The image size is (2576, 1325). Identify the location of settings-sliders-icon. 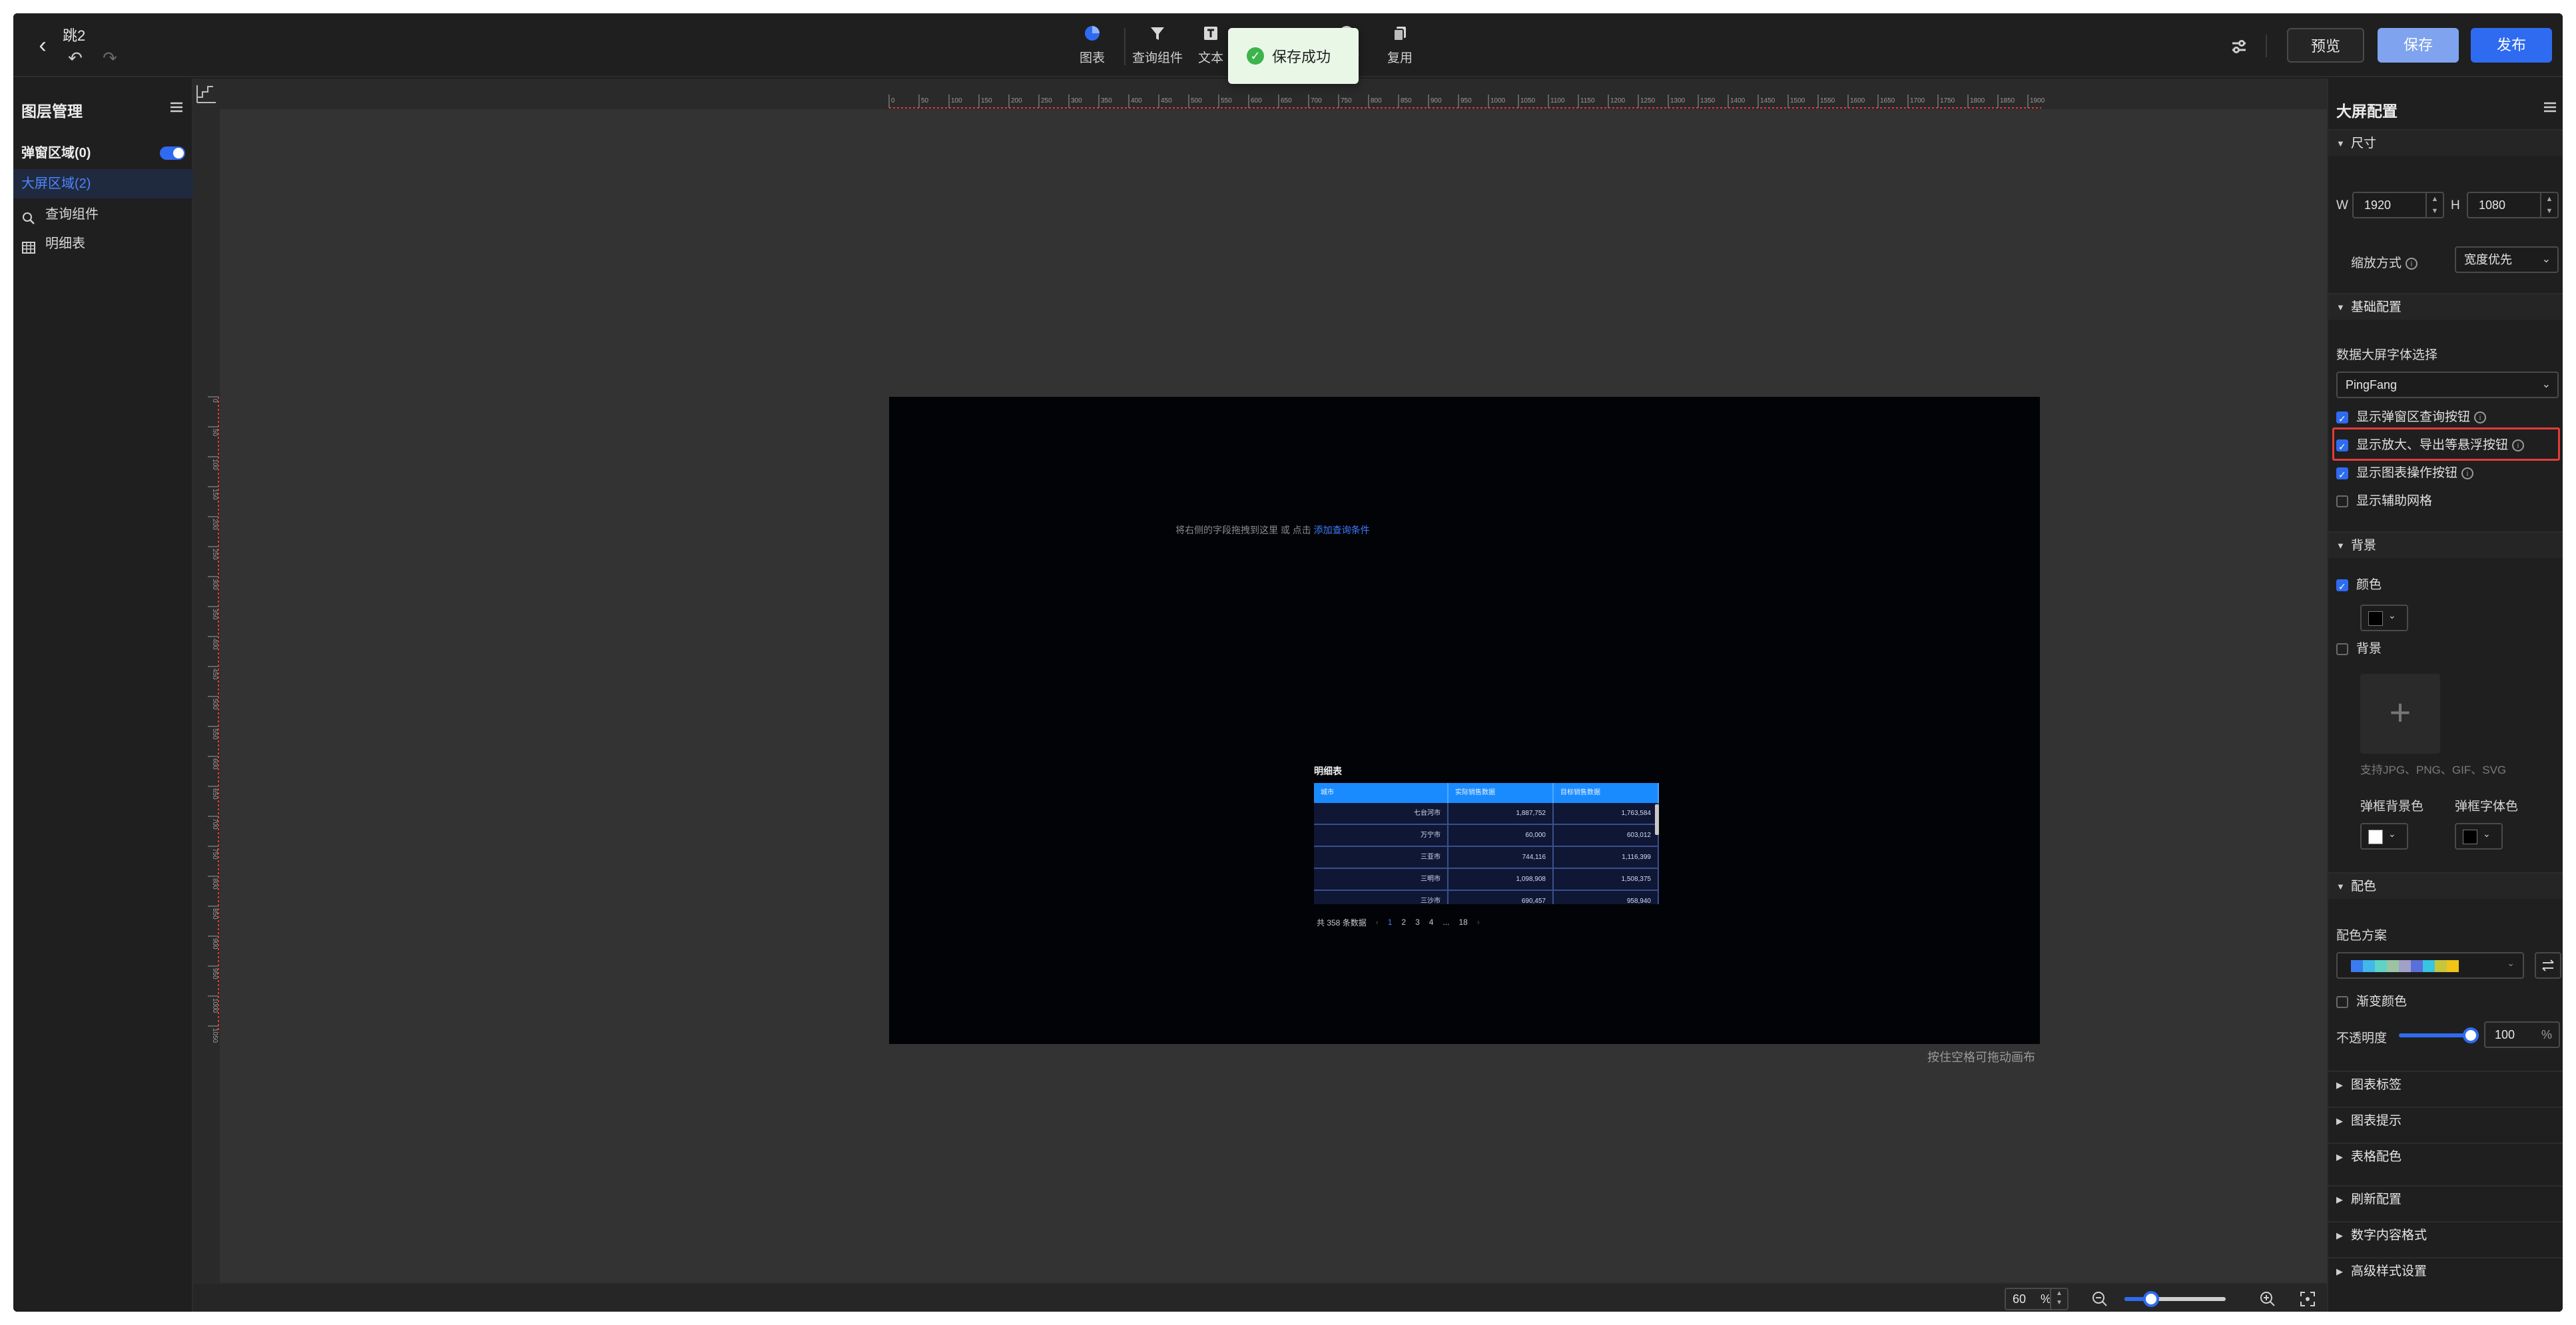
(2239, 47).